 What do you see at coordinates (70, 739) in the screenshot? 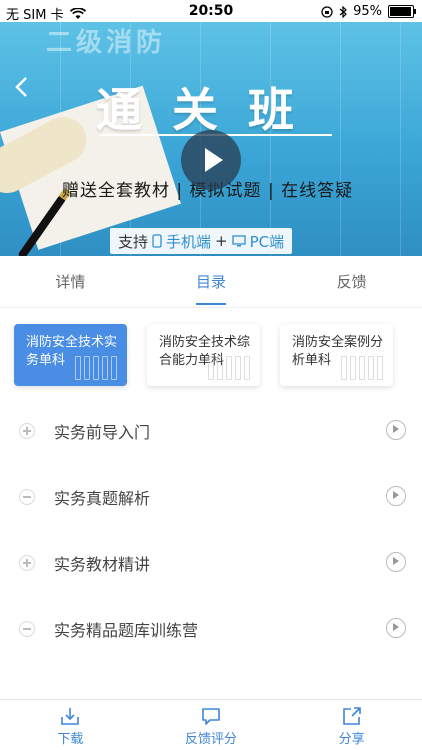
I see `download-label: 下载` at bounding box center [70, 739].